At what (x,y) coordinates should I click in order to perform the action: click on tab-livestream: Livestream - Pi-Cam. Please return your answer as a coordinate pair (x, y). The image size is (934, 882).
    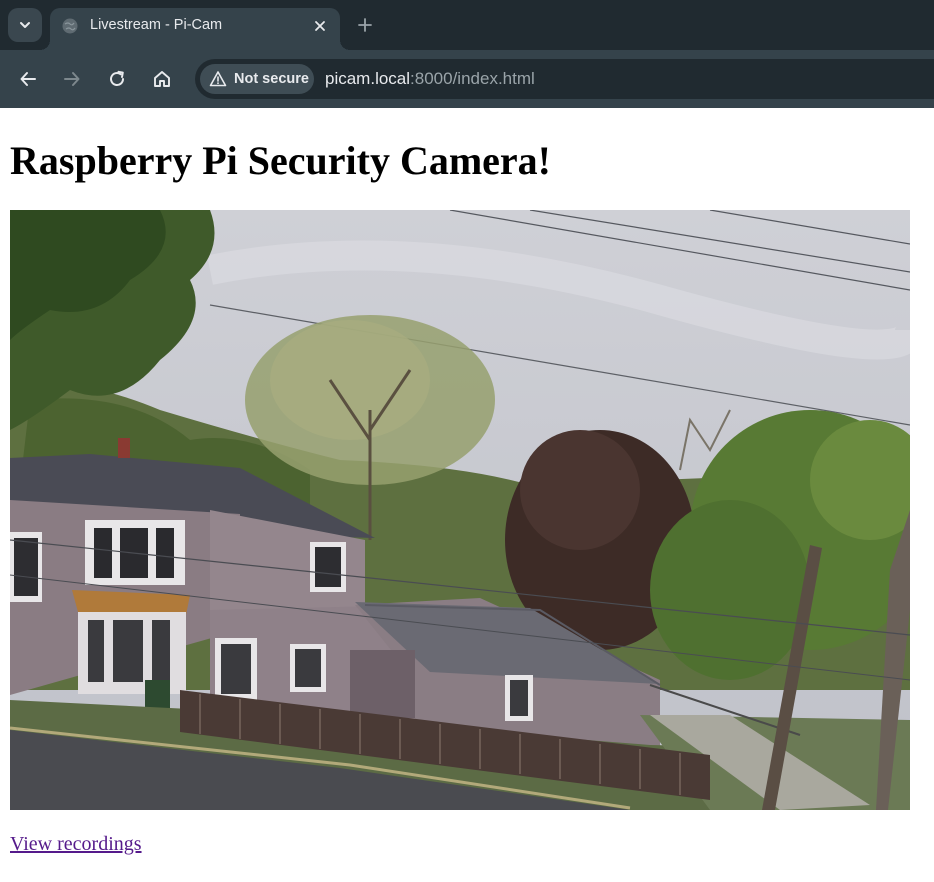
    Looking at the image, I should click on (195, 29).